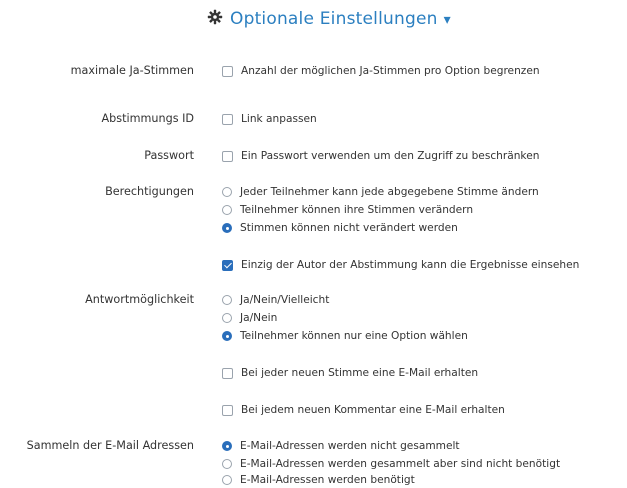 The image size is (627, 488). Describe the element at coordinates (227, 373) in the screenshot. I see `email-vote-checkbox` at that location.